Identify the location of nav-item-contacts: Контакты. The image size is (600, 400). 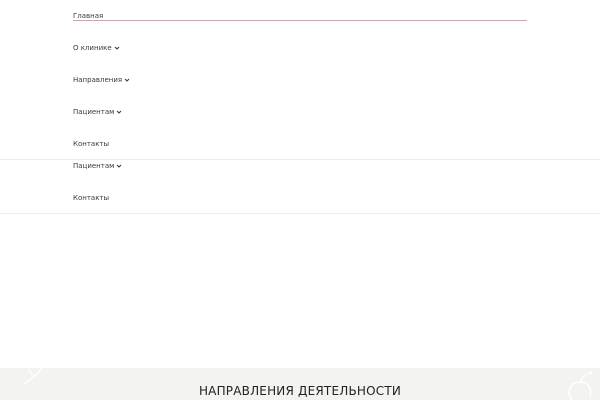
(91, 144).